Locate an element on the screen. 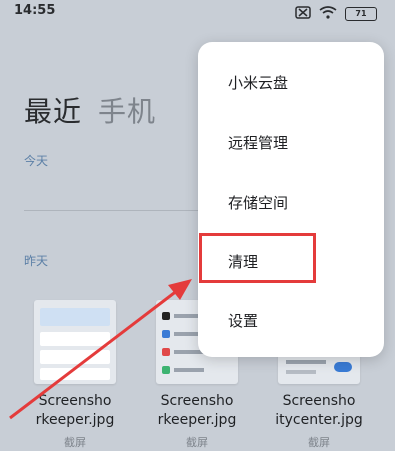  menu-item-remote-manage: 远程管理 is located at coordinates (258, 142).